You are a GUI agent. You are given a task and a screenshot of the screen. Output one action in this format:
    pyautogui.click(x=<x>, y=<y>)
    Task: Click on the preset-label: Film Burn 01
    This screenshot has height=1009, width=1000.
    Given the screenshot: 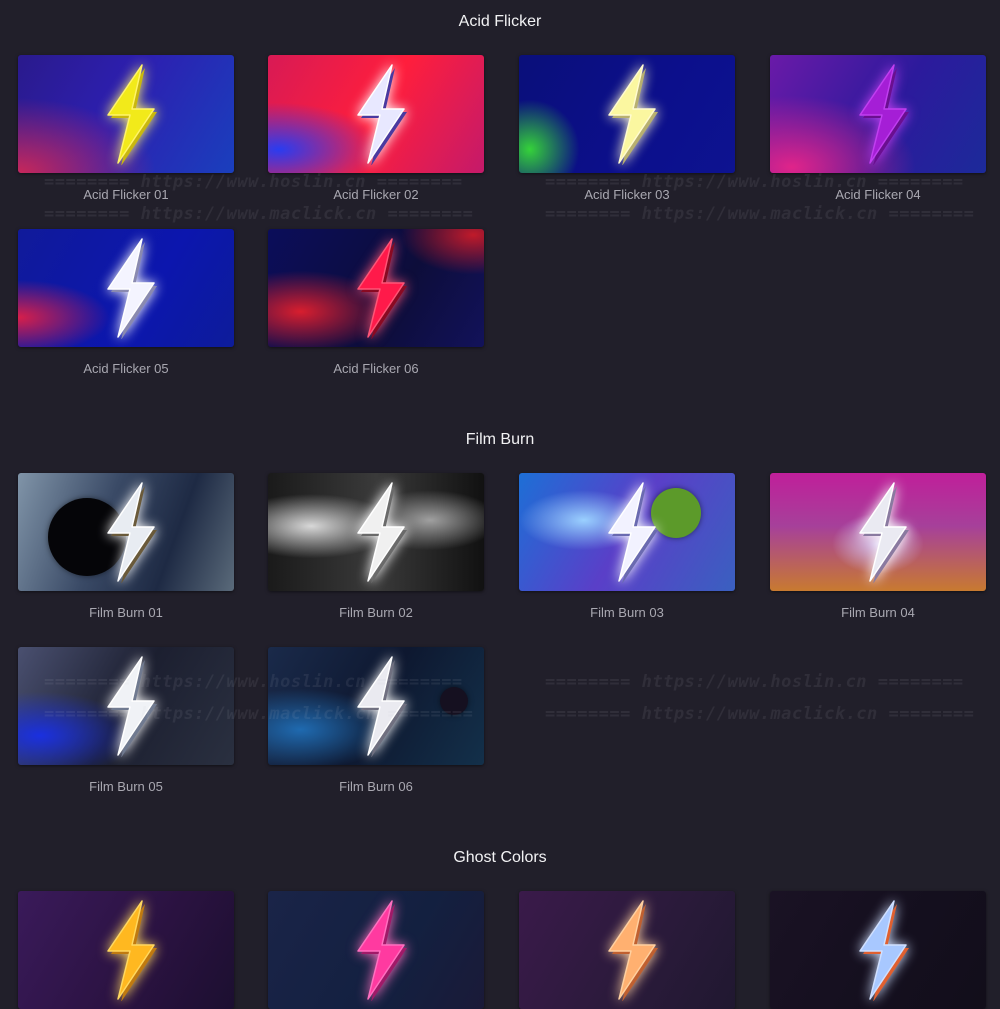 What is the action you would take?
    pyautogui.click(x=126, y=612)
    